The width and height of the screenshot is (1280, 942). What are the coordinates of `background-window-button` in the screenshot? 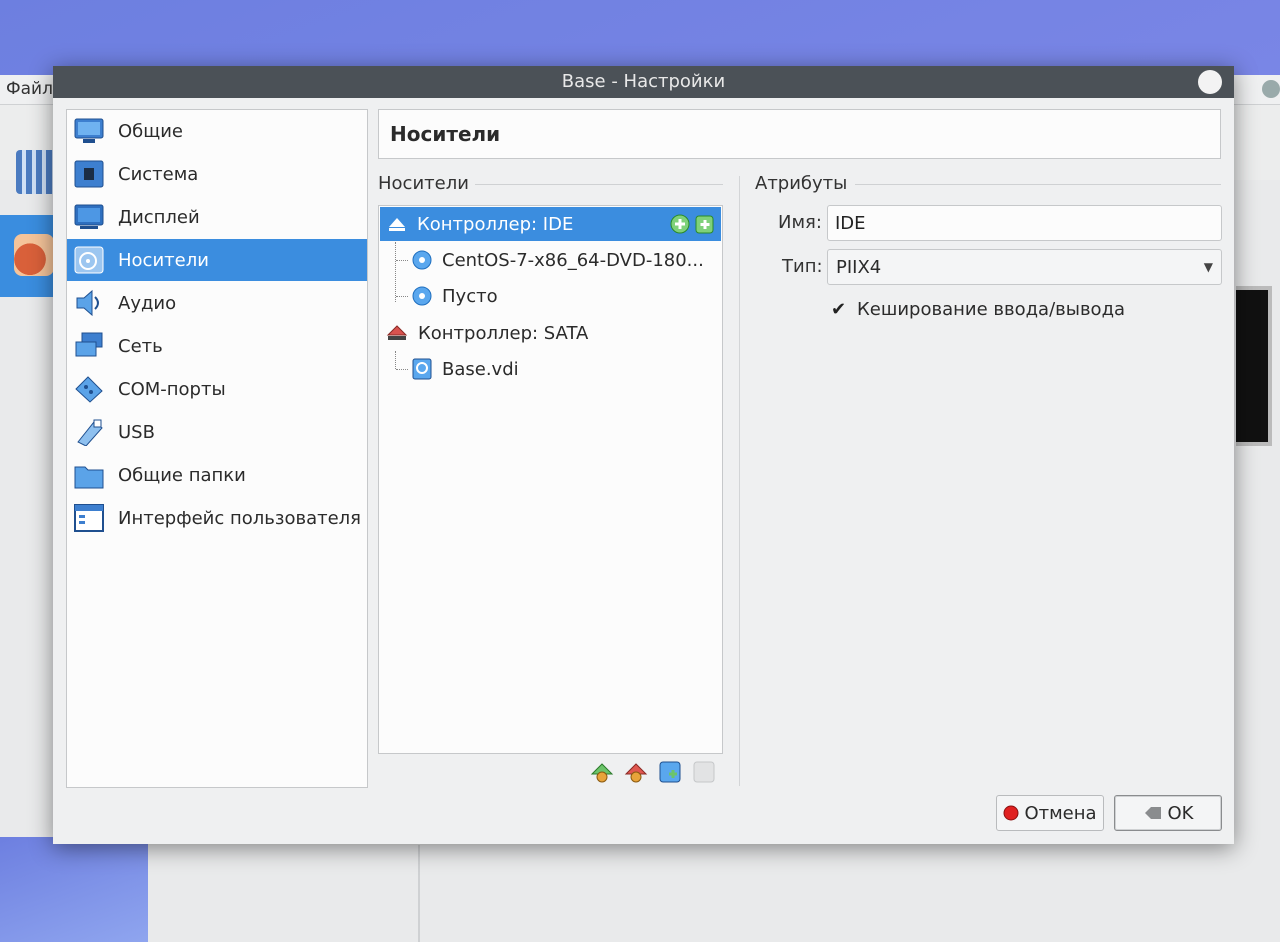 It's located at (1271, 89).